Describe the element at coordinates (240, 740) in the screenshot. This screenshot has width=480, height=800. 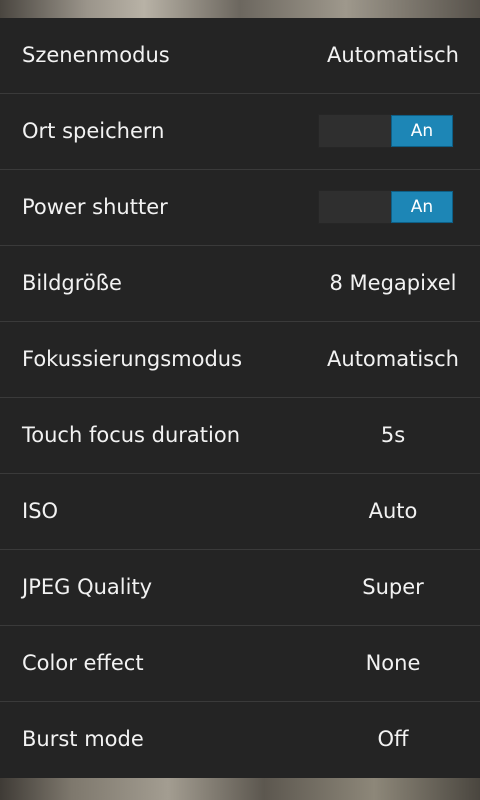
I see `setting-row-burst-mode: Burst mode Off` at that location.